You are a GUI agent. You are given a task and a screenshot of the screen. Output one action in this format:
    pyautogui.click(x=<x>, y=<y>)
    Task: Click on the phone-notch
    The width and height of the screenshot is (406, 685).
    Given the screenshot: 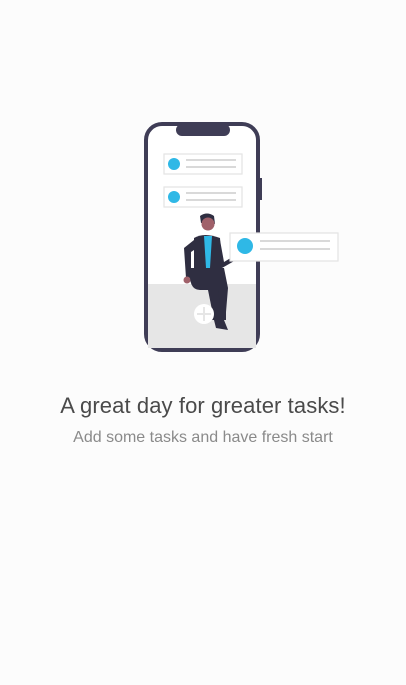 What is the action you would take?
    pyautogui.click(x=203, y=130)
    